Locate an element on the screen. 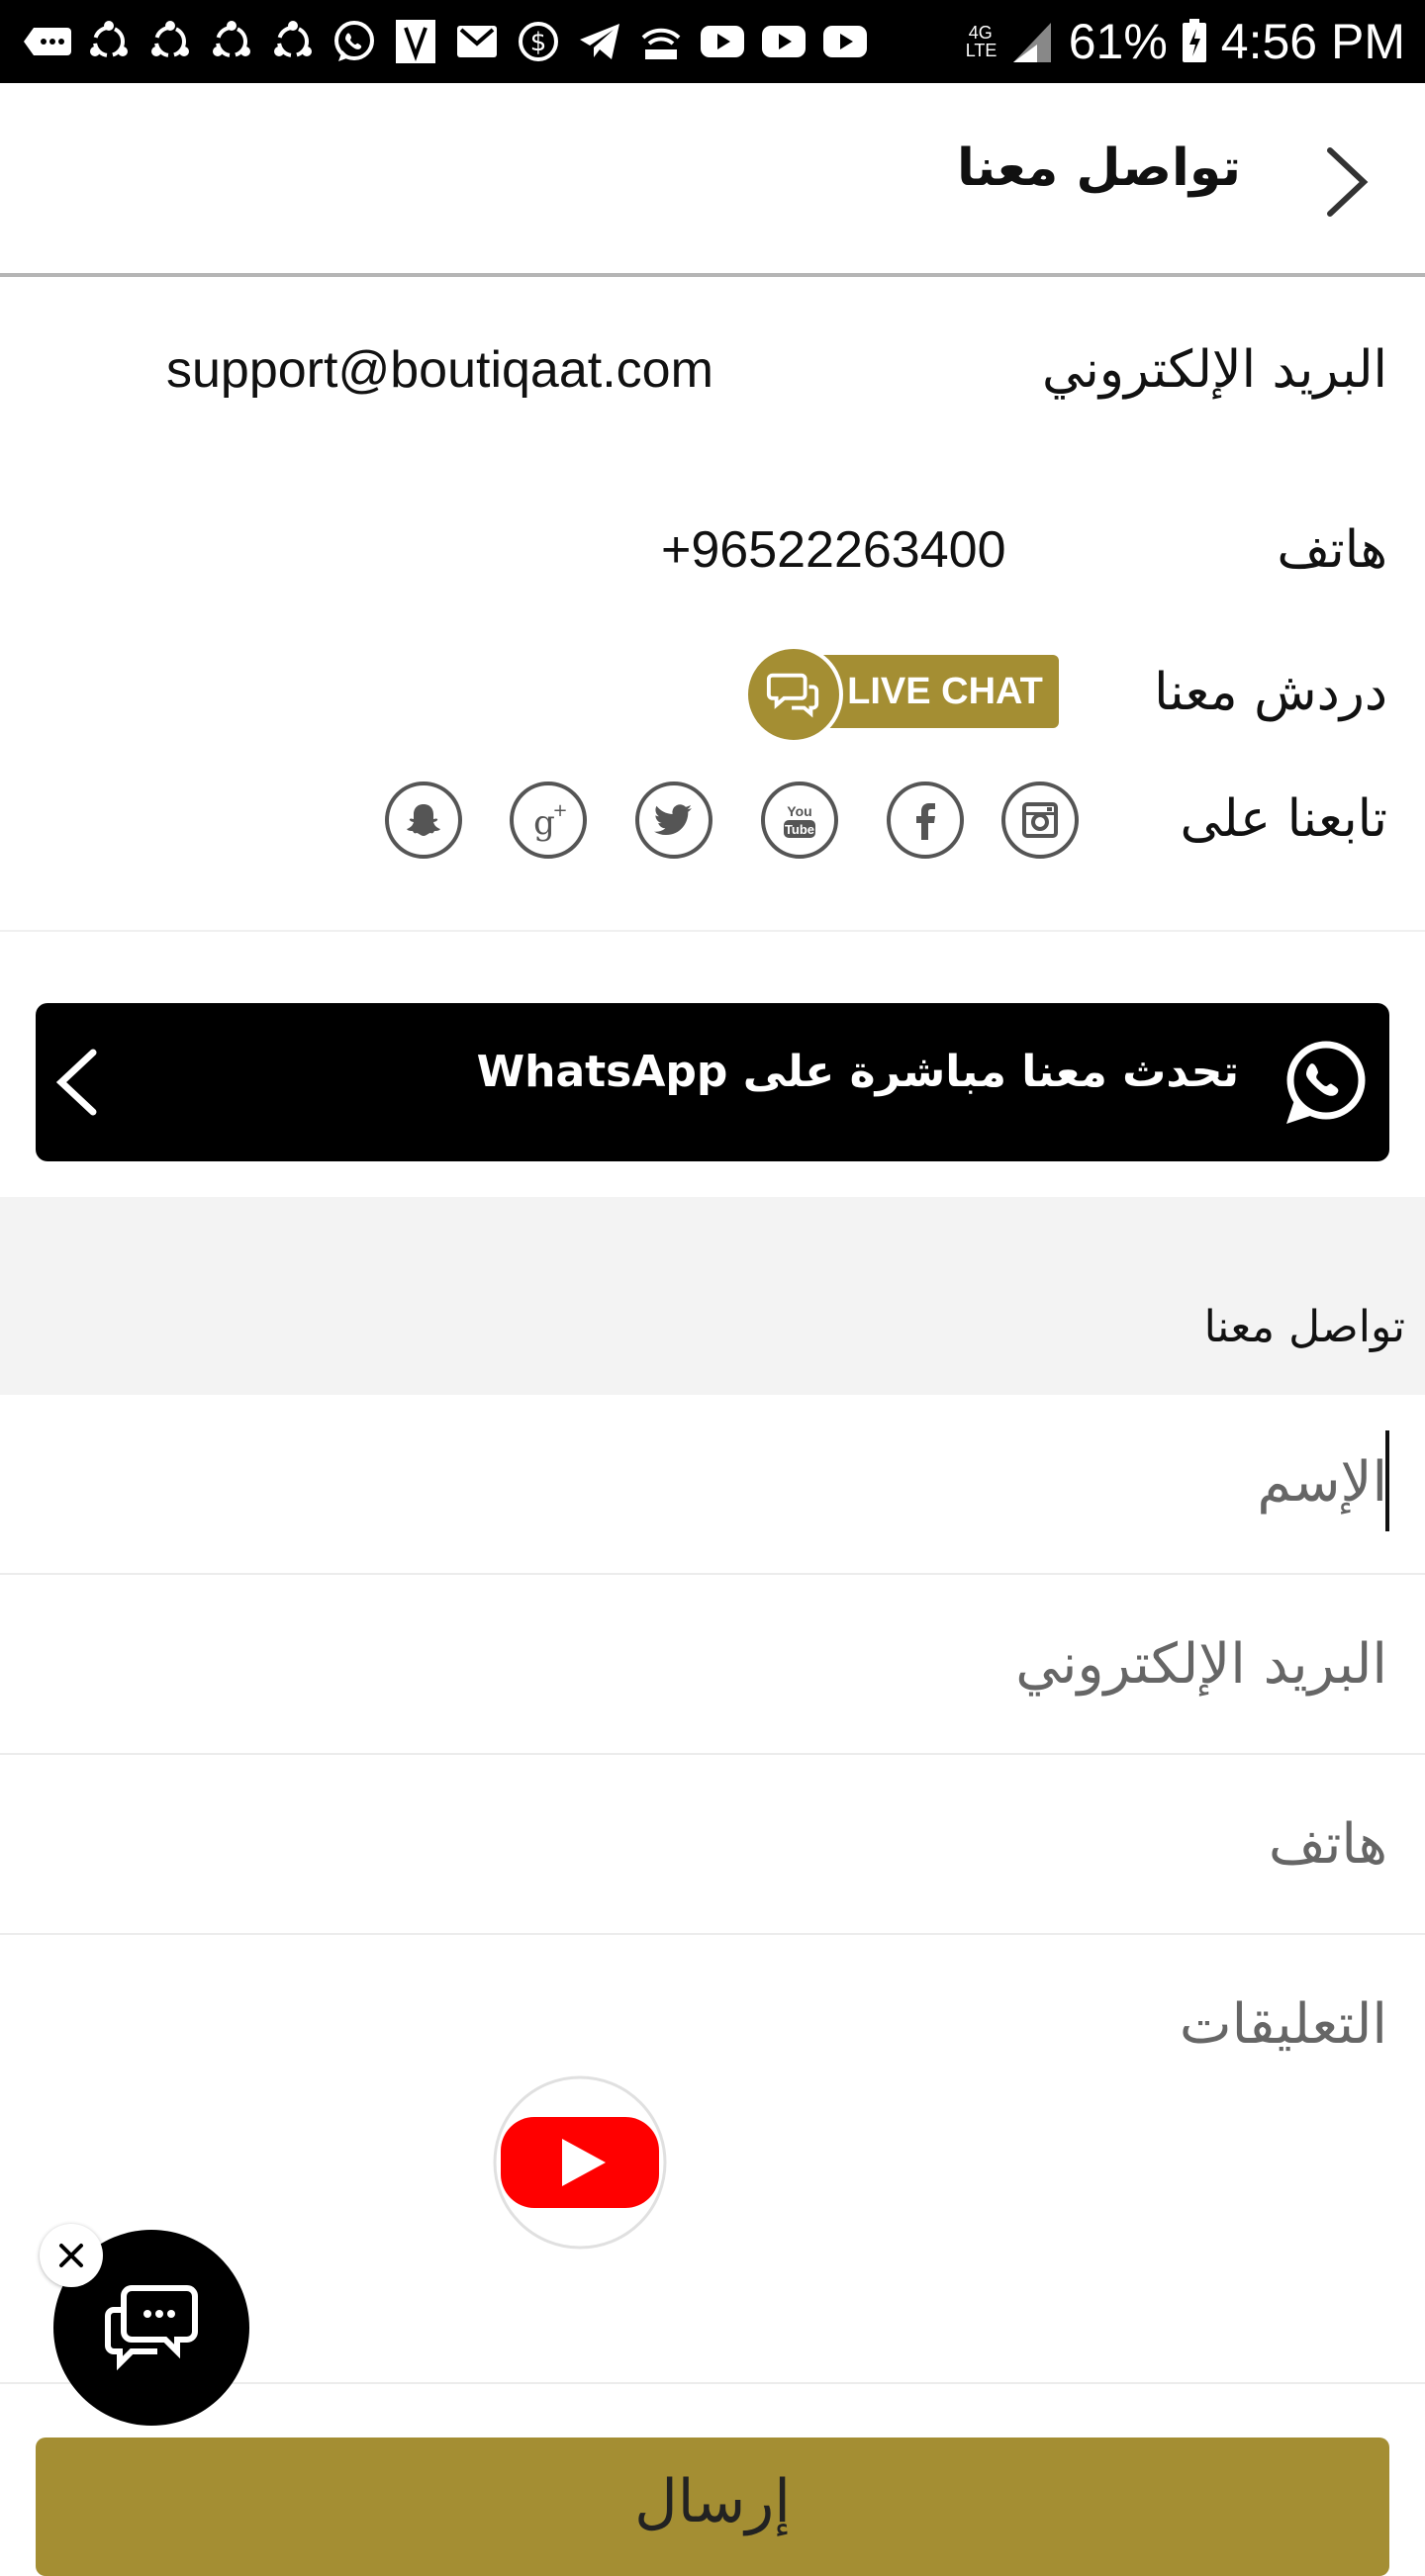 Image resolution: width=1425 pixels, height=2576 pixels. contact-form-title: تواصل معنا is located at coordinates (1304, 1327).